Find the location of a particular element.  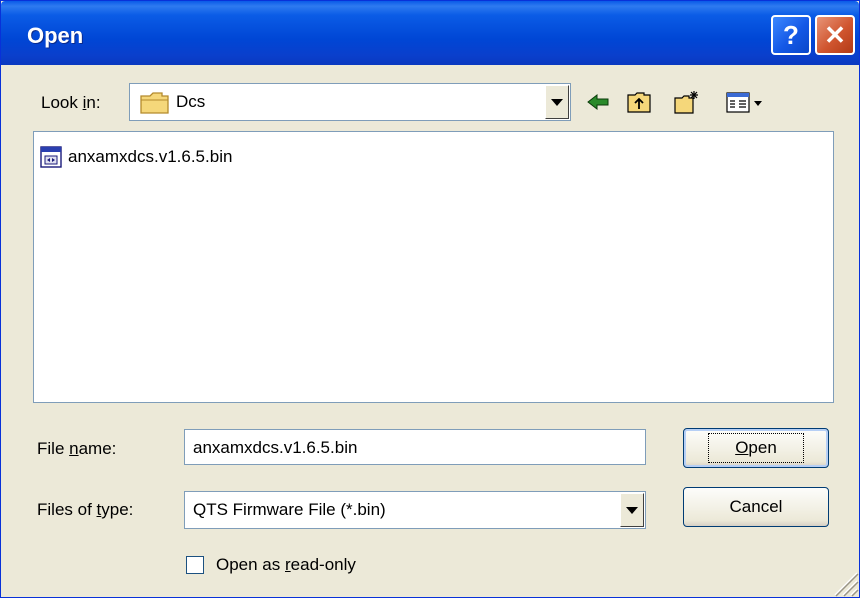

view-menu-icon is located at coordinates (745, 102).